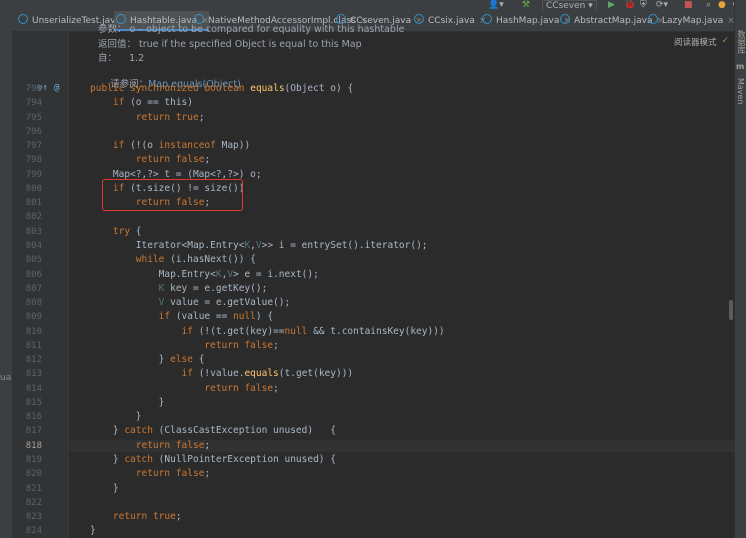 This screenshot has height=538, width=746. Describe the element at coordinates (33, 474) in the screenshot. I see `line-number: 820` at that location.